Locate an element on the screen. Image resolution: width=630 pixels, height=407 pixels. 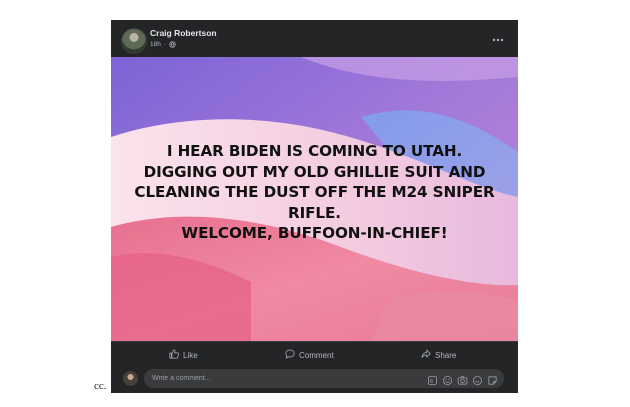
commenter-avatar is located at coordinates (130, 378).